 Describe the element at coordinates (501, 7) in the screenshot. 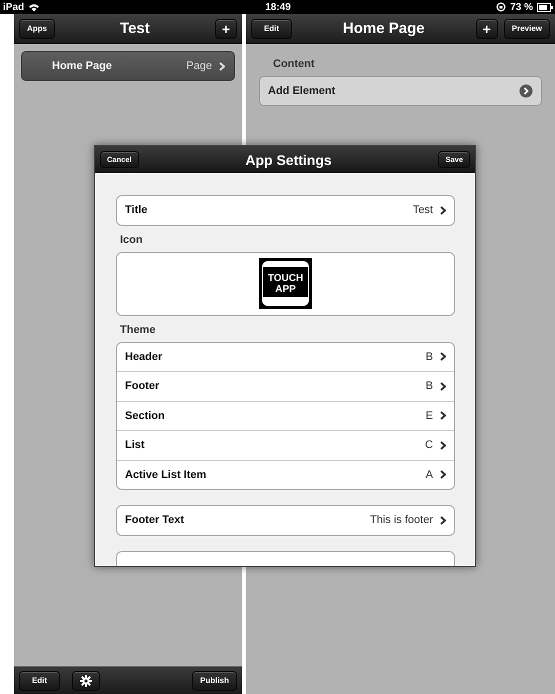

I see `rotation-lock-icon` at that location.